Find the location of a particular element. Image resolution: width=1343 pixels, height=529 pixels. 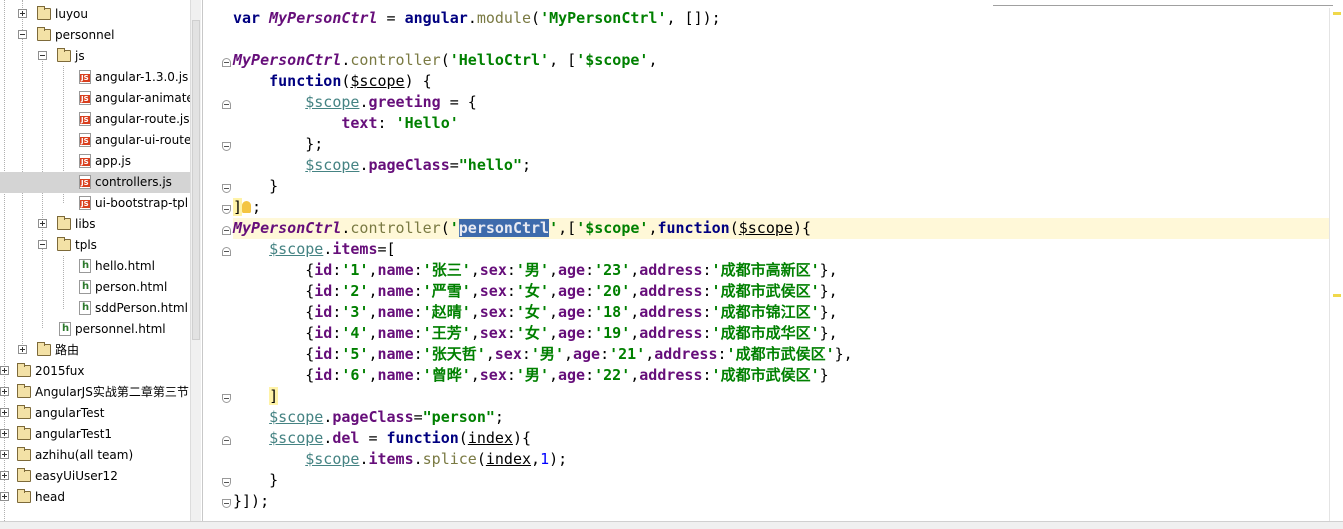

tree-item-file: personnel.html is located at coordinates (95, 329).